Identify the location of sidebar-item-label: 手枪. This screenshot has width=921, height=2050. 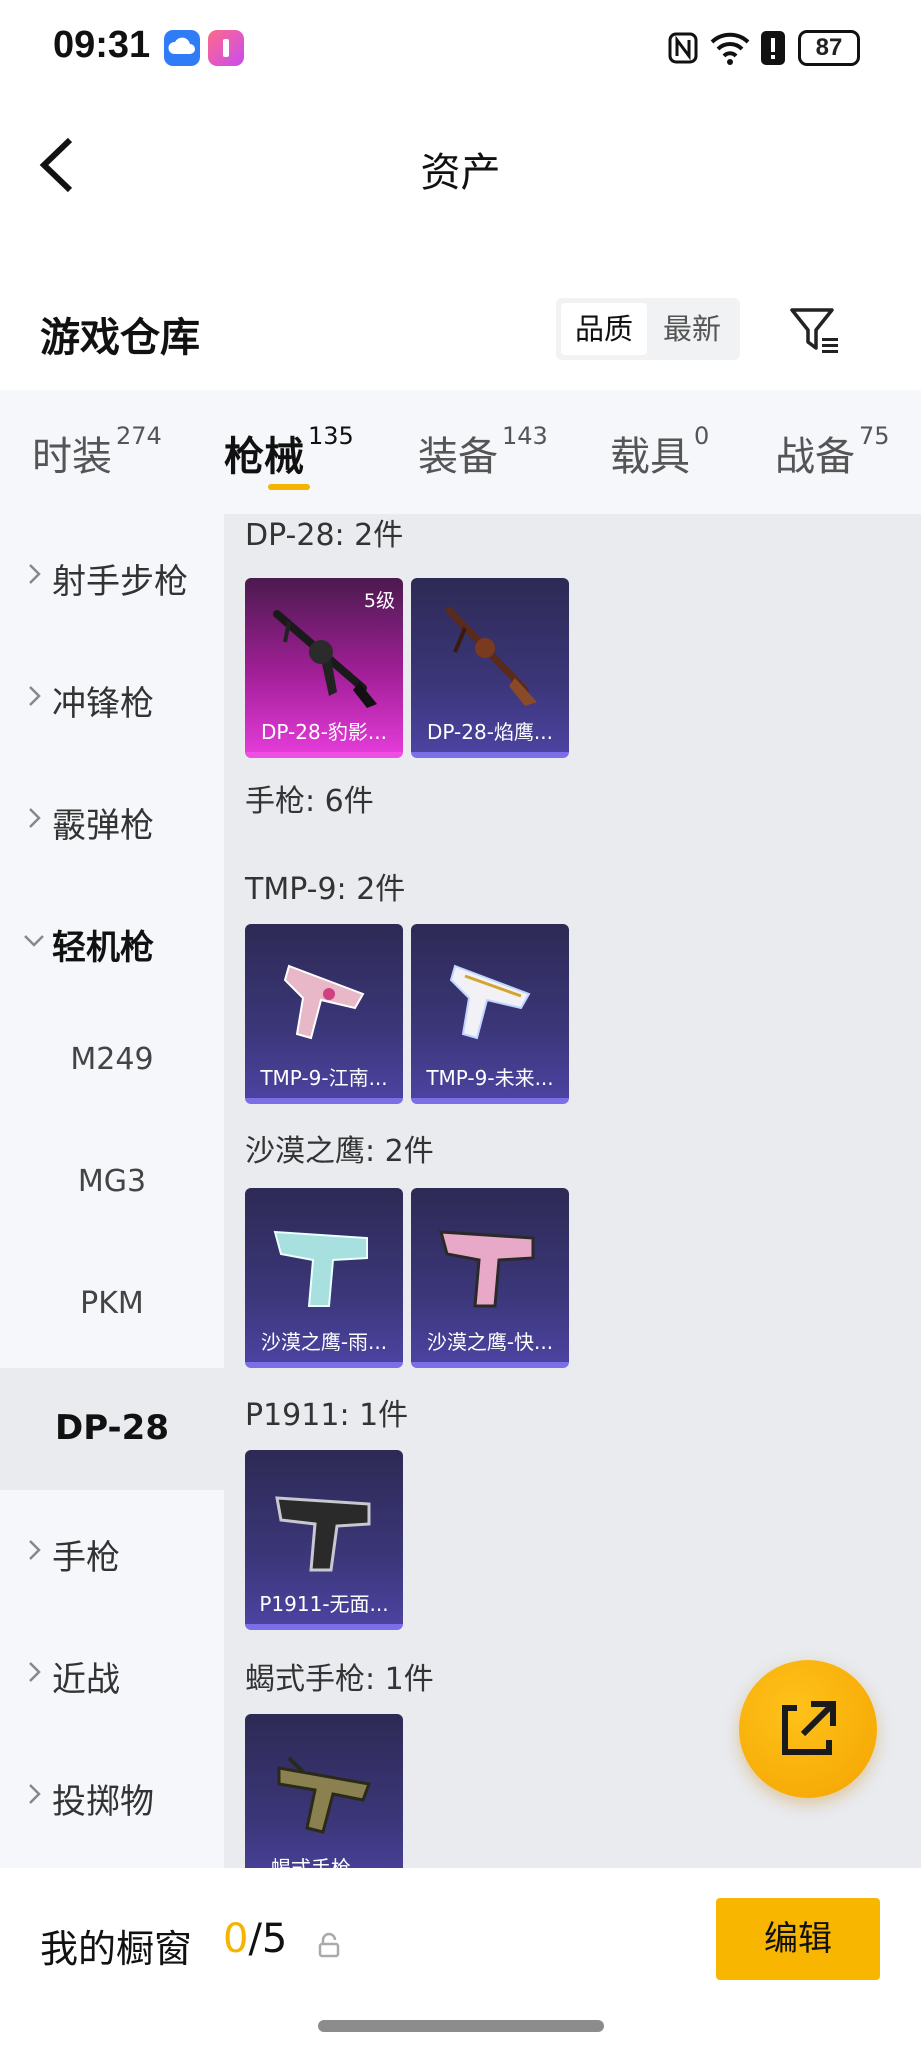
(86, 1558).